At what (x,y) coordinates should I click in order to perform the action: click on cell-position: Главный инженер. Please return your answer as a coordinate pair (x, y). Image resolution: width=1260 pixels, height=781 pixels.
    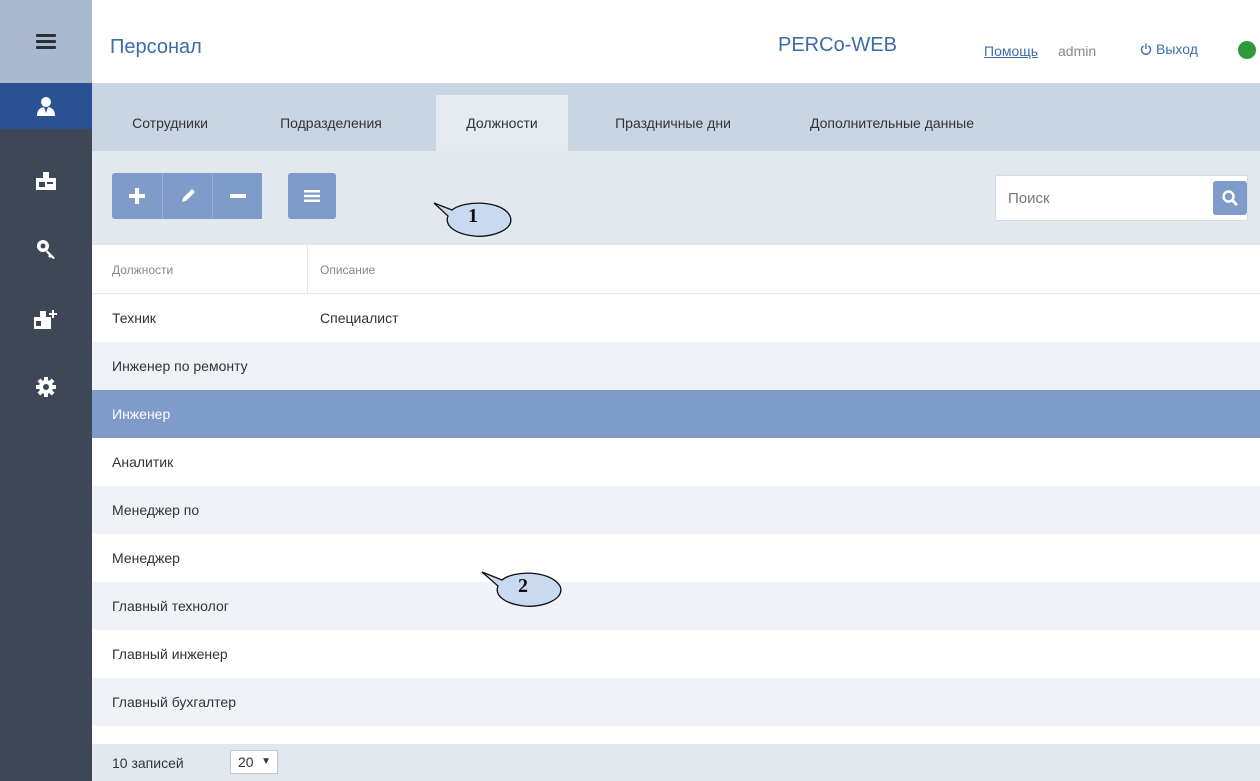
    Looking at the image, I should click on (170, 654).